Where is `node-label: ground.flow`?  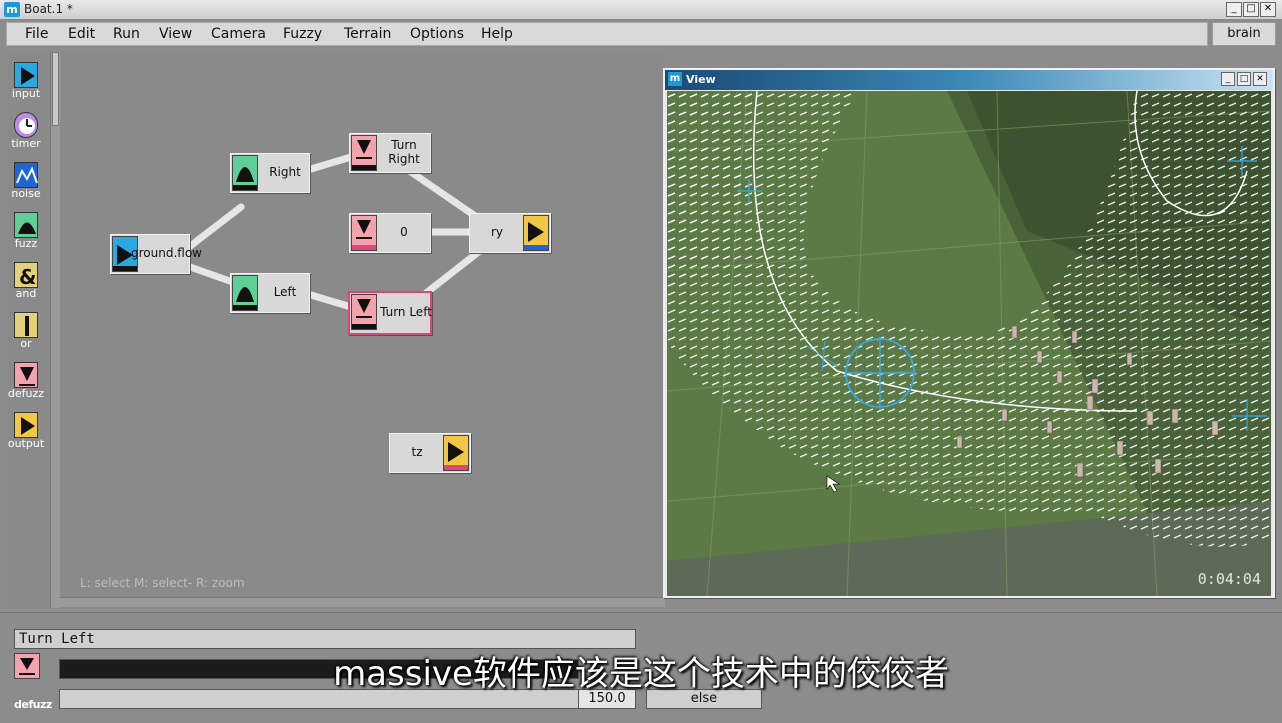
node-label: ground.flow is located at coordinates (166, 253).